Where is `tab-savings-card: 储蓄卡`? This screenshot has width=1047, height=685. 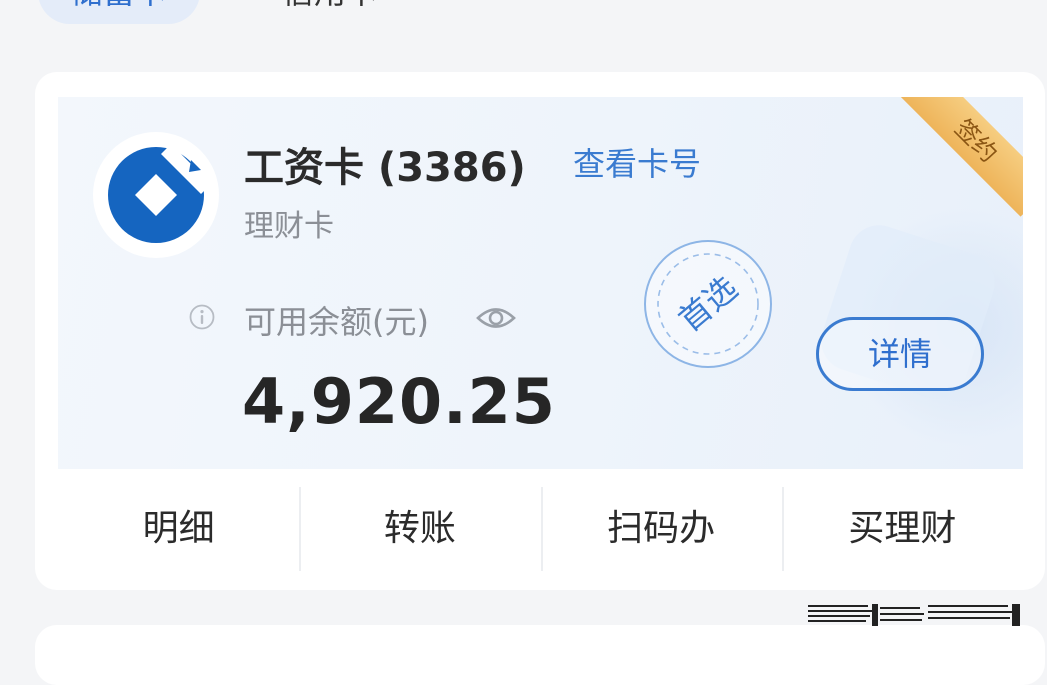 tab-savings-card: 储蓄卡 is located at coordinates (119, 12).